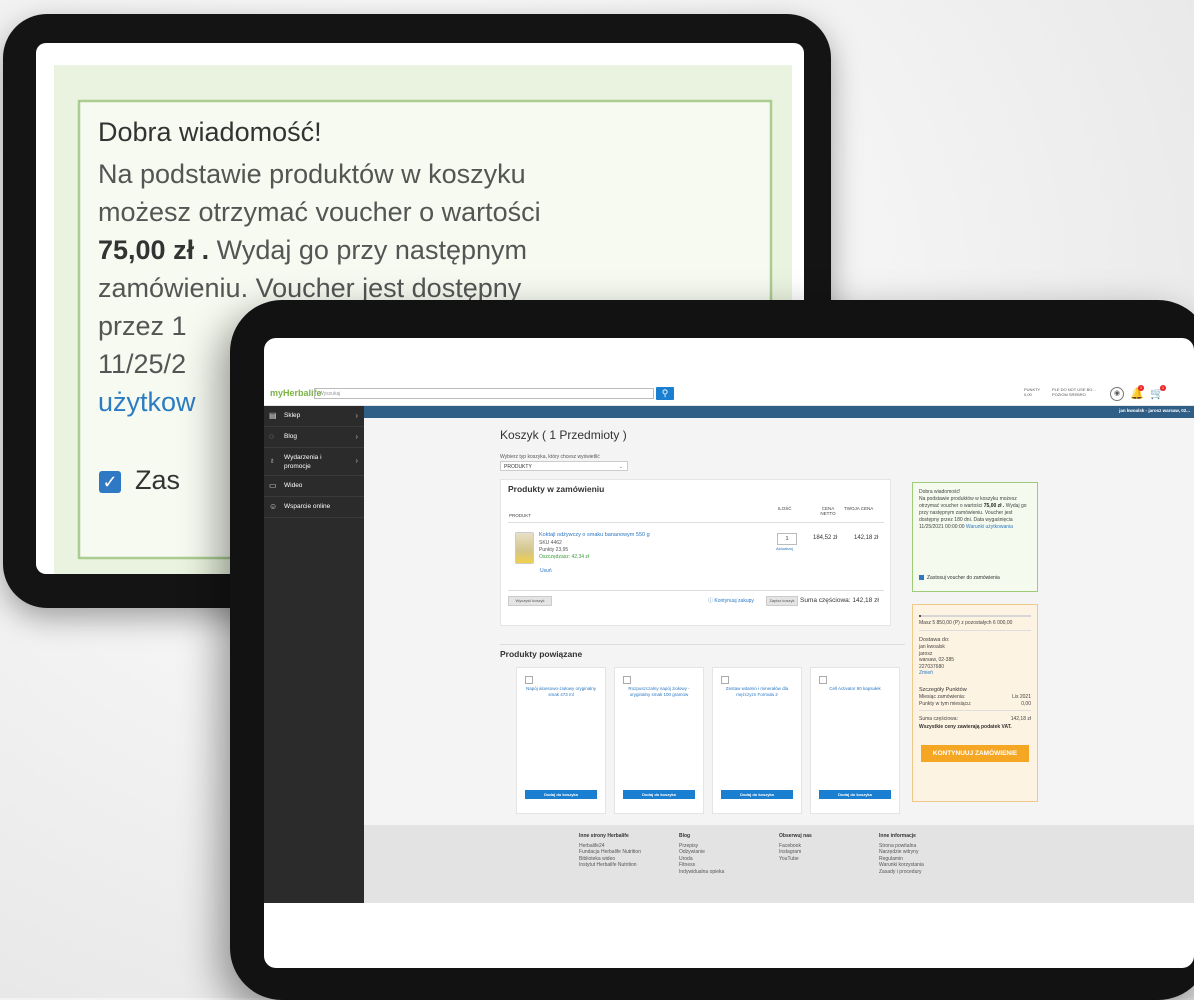 The image size is (1194, 1000). Describe the element at coordinates (154, 250) in the screenshot. I see `zoom-amount: 75,00 zł .` at that location.